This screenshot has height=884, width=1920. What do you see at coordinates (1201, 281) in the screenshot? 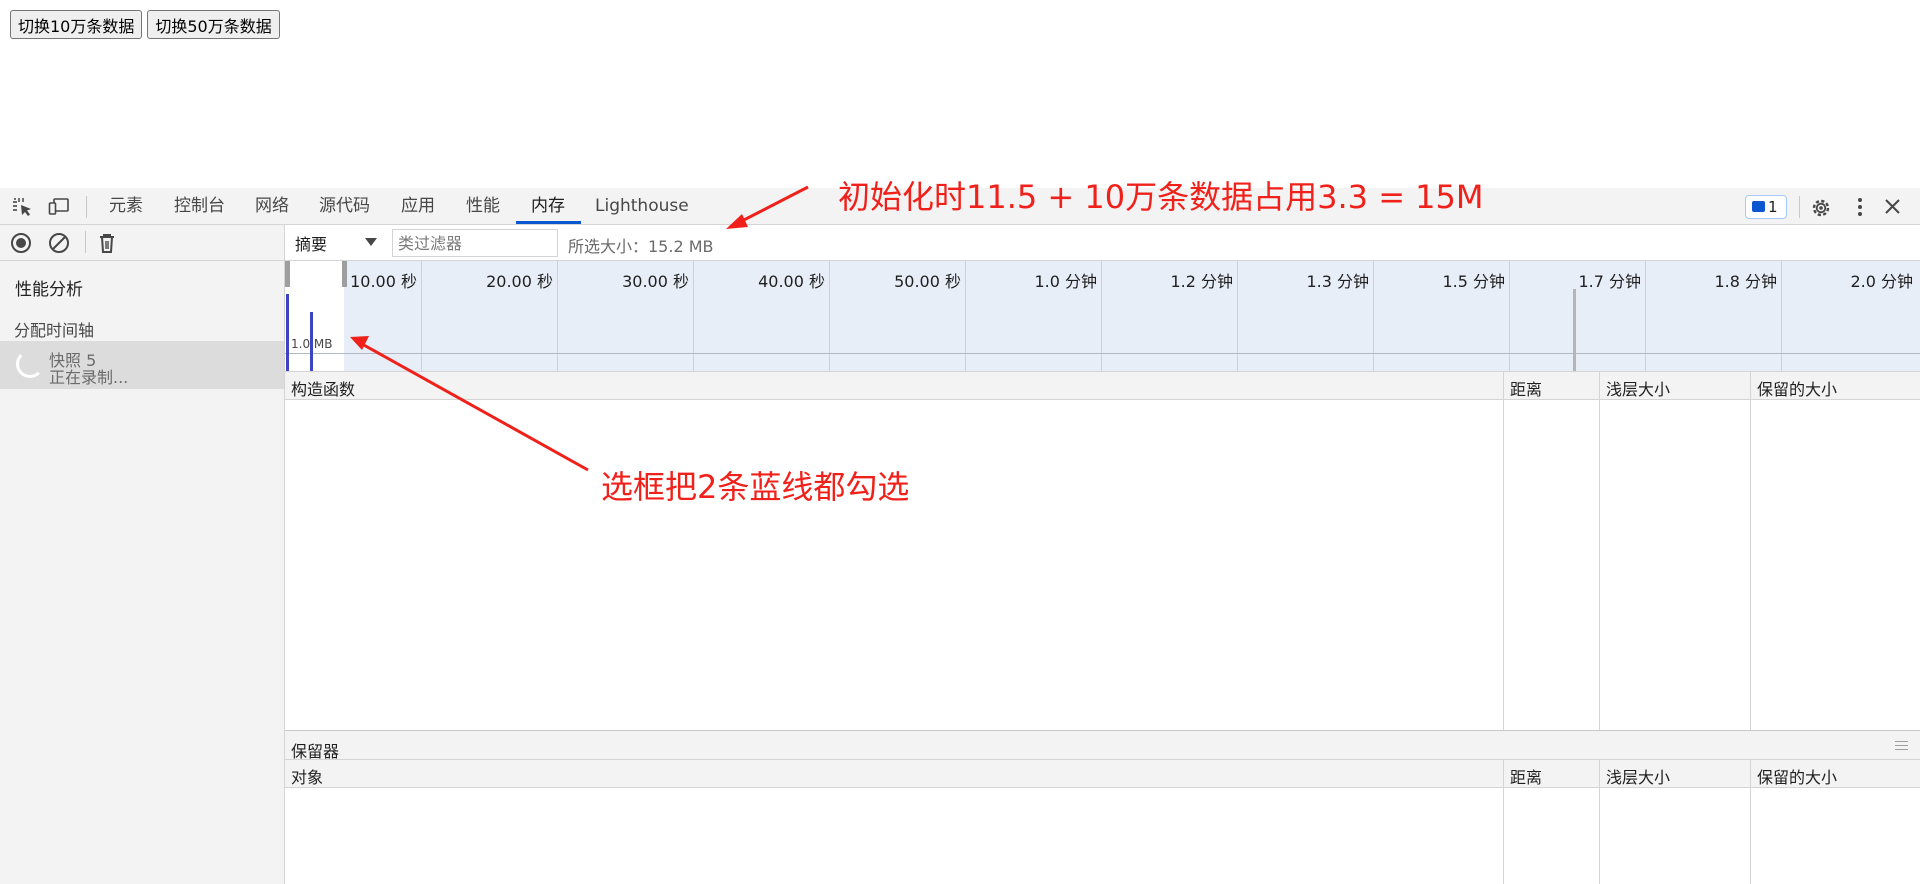
I see `timeline-label: 1.2 分钟` at bounding box center [1201, 281].